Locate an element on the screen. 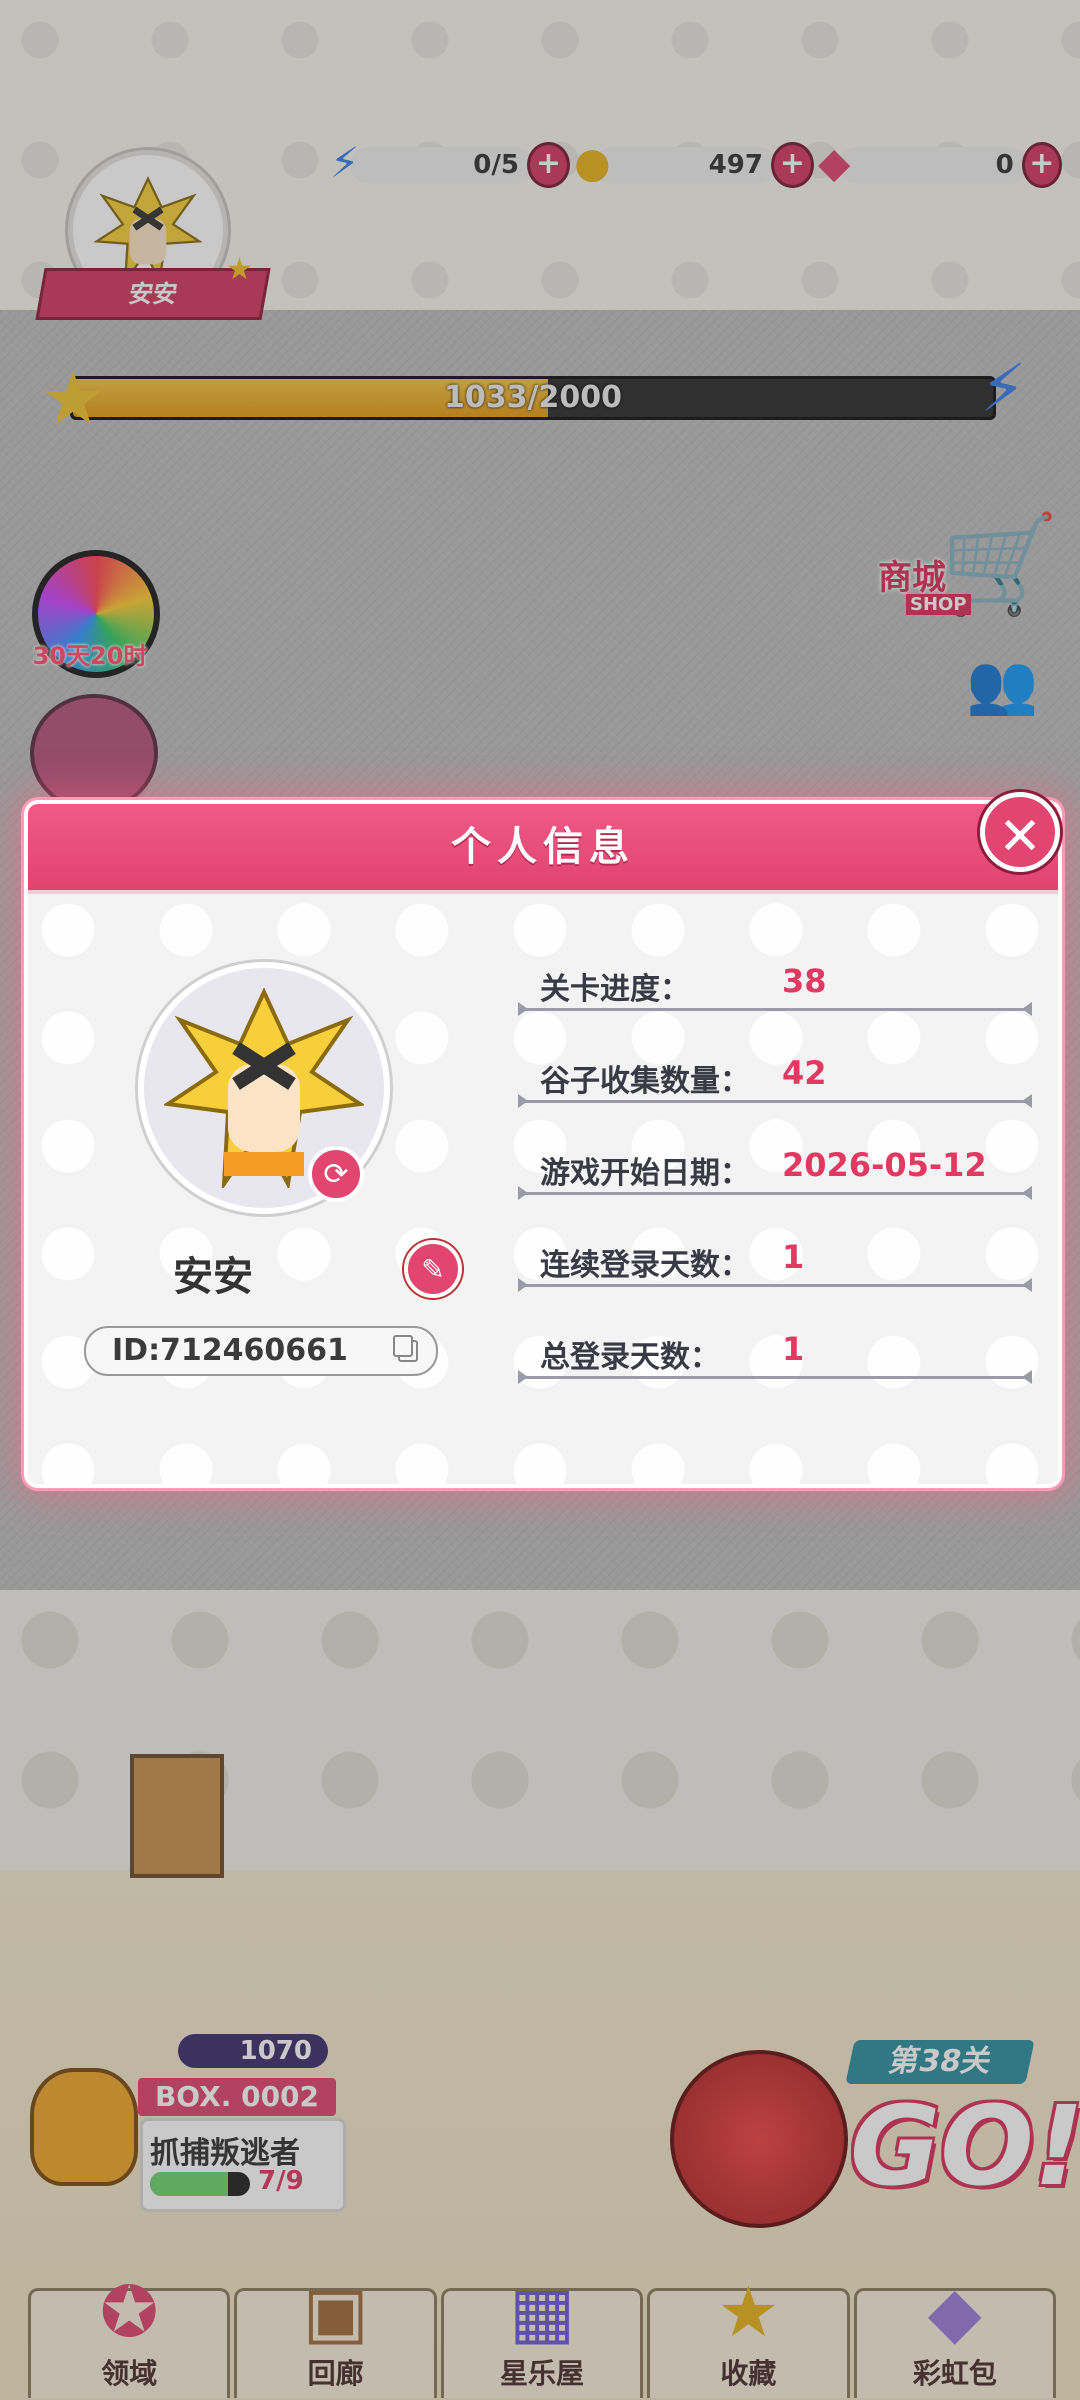 The height and width of the screenshot is (2400, 1080). stat-row-total-login: 总登录天数： 1 is located at coordinates (775, 1356).